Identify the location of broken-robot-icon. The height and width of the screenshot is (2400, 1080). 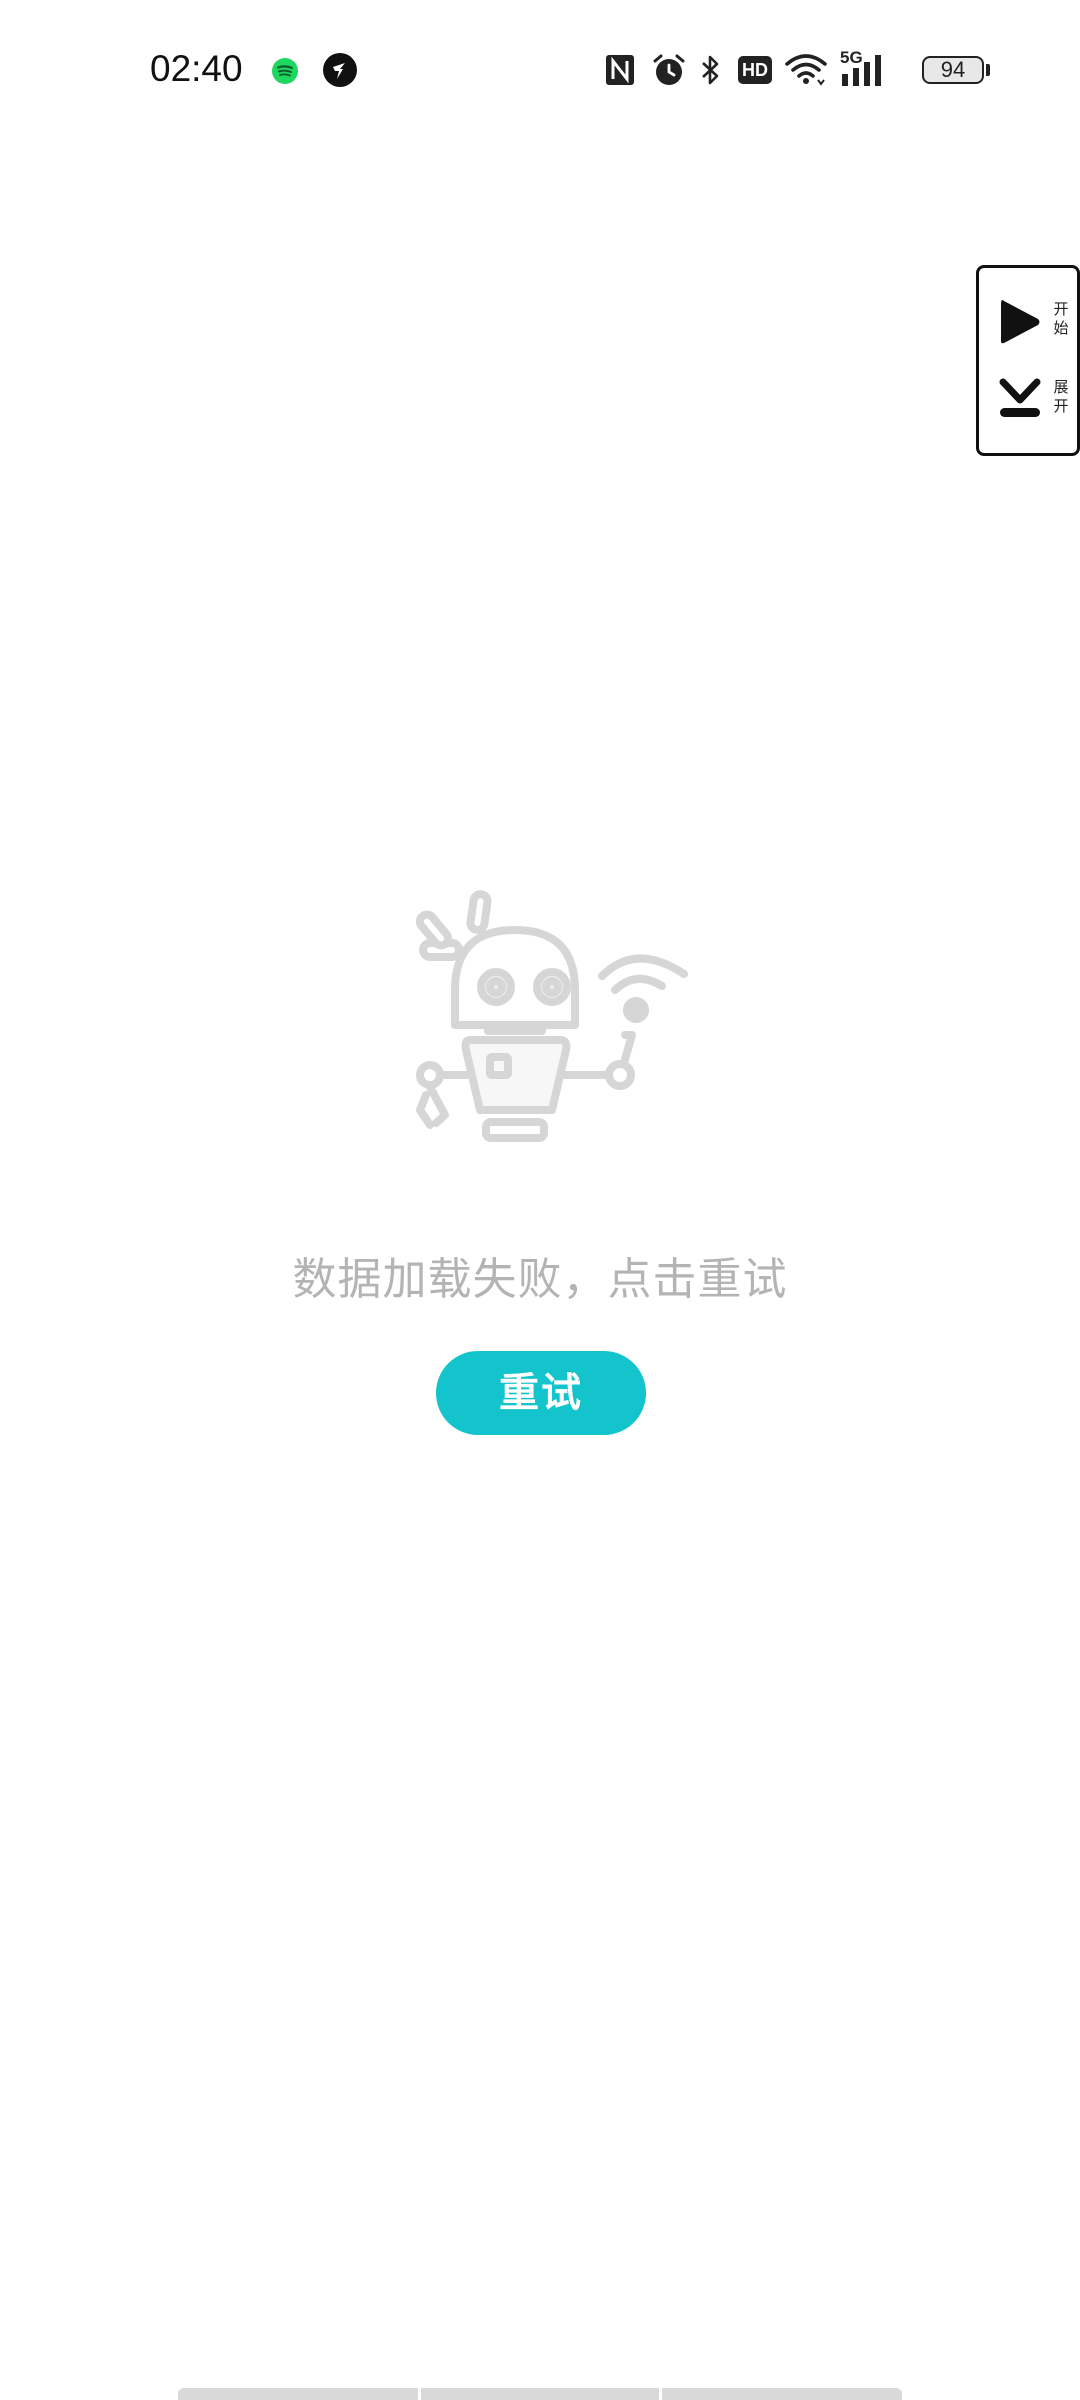
(551, 1016).